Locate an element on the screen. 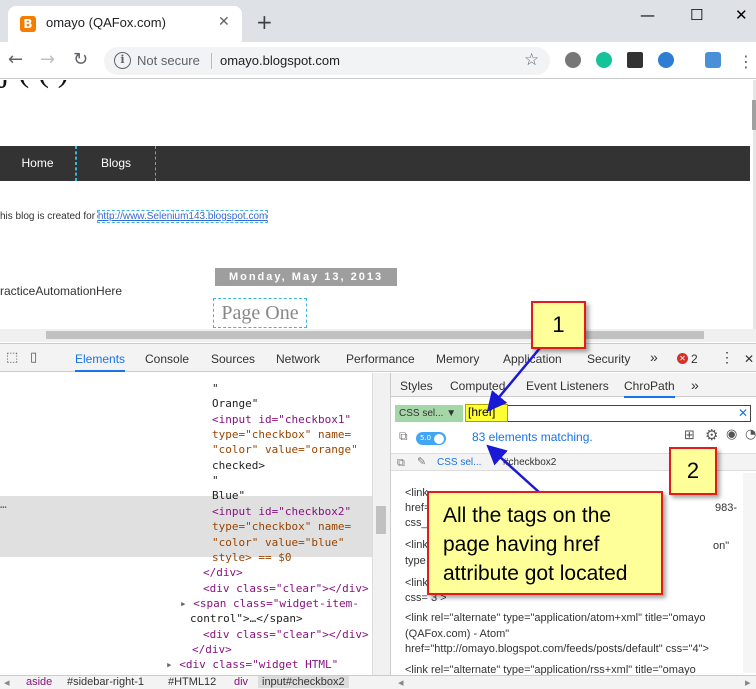 The image size is (756, 689). tab-memory: Memory is located at coordinates (457, 359).